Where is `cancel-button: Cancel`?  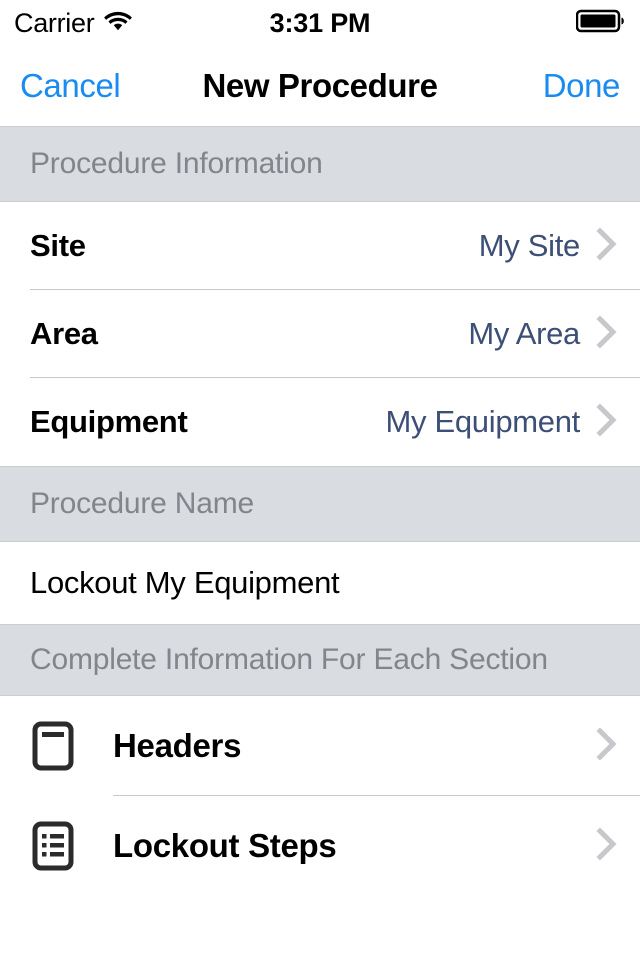
cancel-button: Cancel is located at coordinates (70, 86).